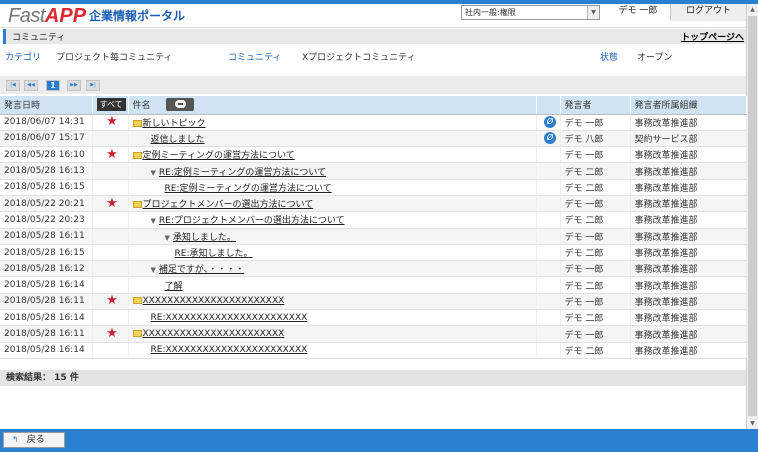  Describe the element at coordinates (96, 16) in the screenshot. I see `app-logo: FastAPP 企業情報ポータル` at that location.